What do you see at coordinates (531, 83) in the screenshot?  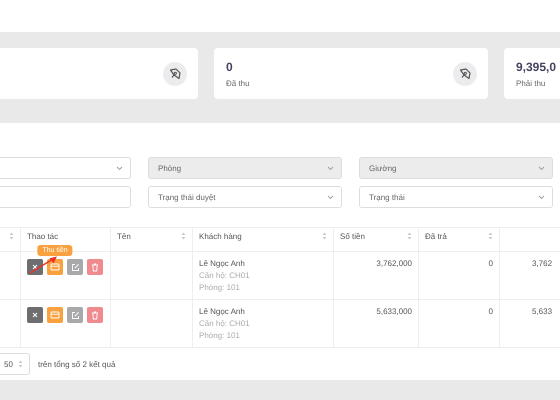 I see `stat-label: Phải thu` at bounding box center [531, 83].